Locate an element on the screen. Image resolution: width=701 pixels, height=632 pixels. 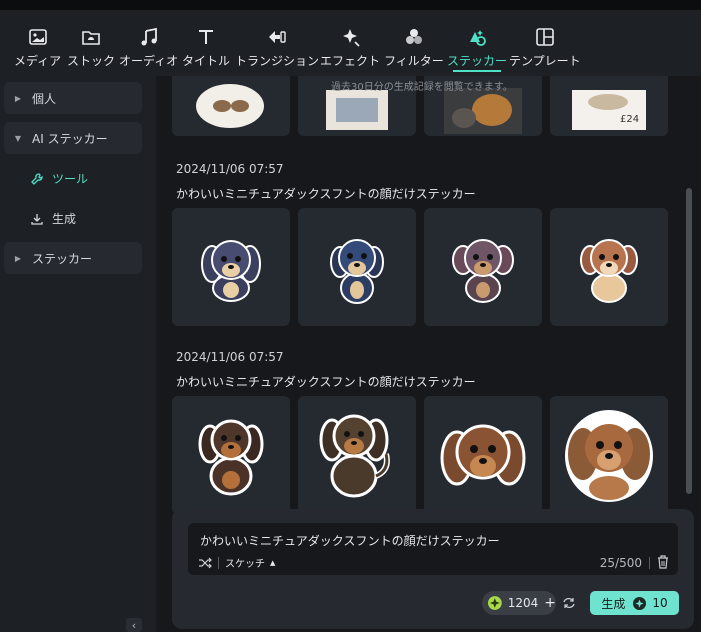
prompt-input-text: かわいいミニチュアダックスフントの顔だけステッカー is located at coordinates (350, 540).